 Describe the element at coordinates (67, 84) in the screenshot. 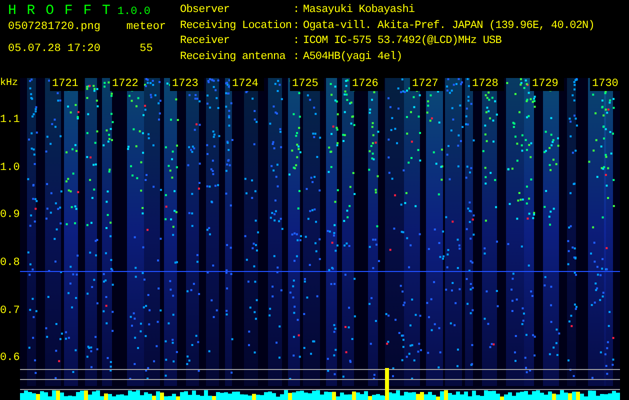

I see `time-label: 1721` at that location.